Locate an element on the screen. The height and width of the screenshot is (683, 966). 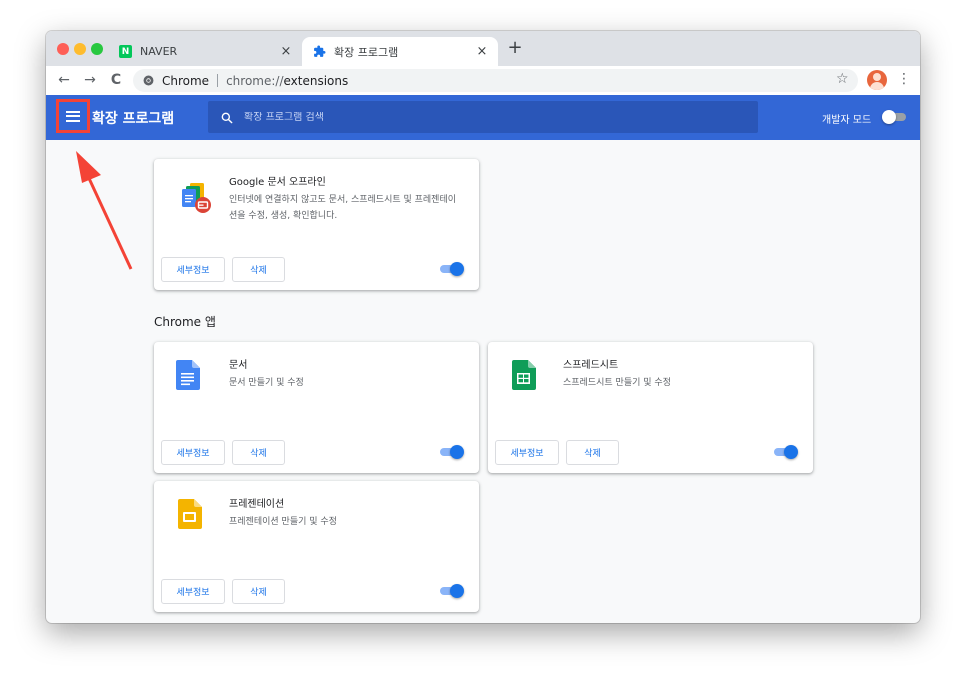
reload-icon: C is located at coordinates (116, 80).